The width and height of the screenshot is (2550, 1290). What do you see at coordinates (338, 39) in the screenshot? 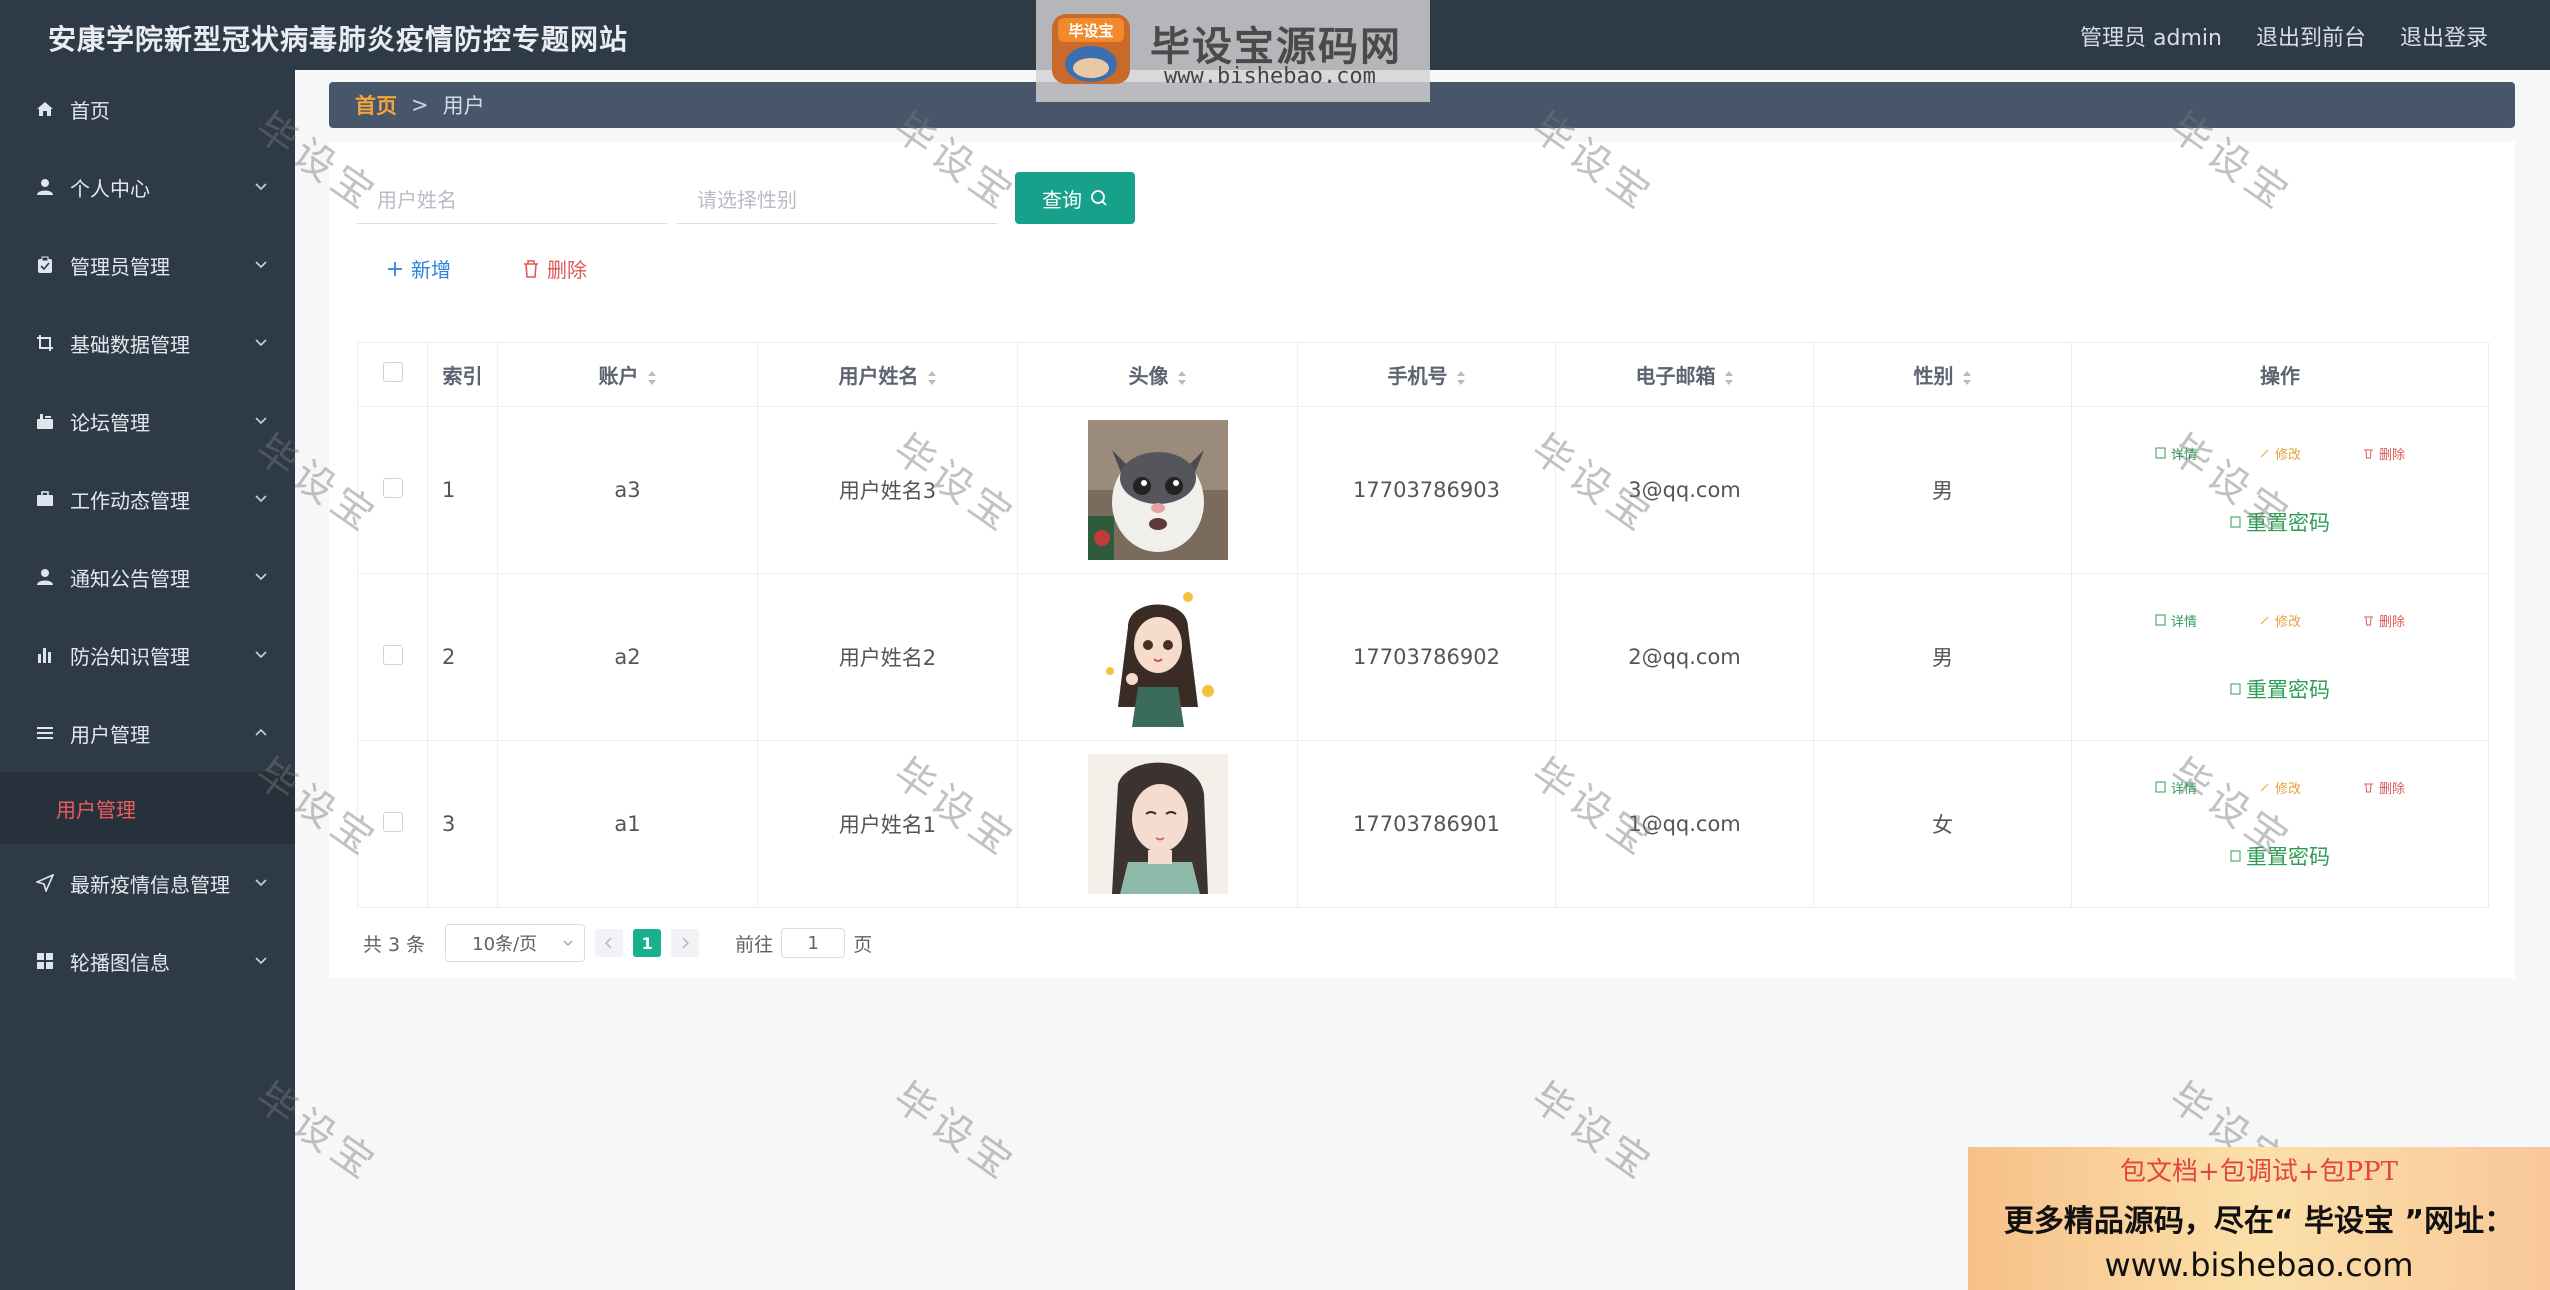
I see `site-title: 安康学院新型冠状病毒肺炎疫情防控专题网站` at bounding box center [338, 39].